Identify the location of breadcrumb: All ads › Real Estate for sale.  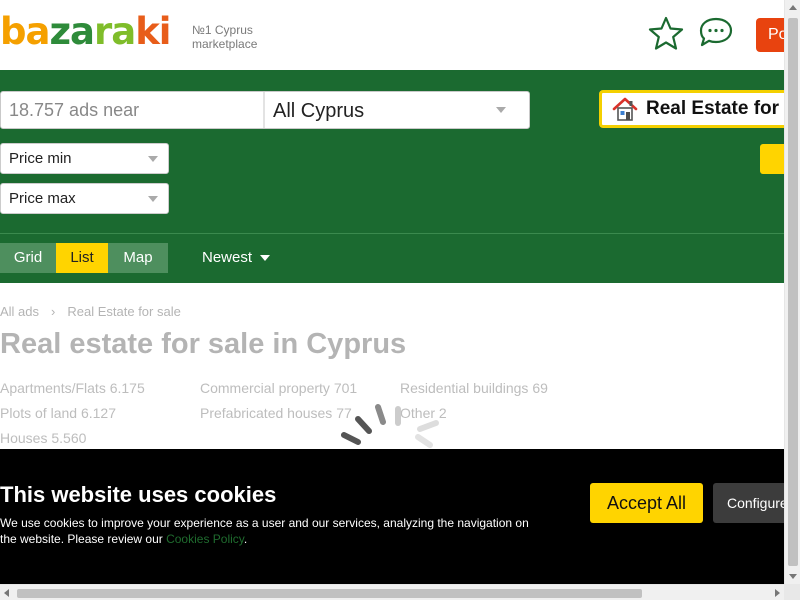
(90, 311).